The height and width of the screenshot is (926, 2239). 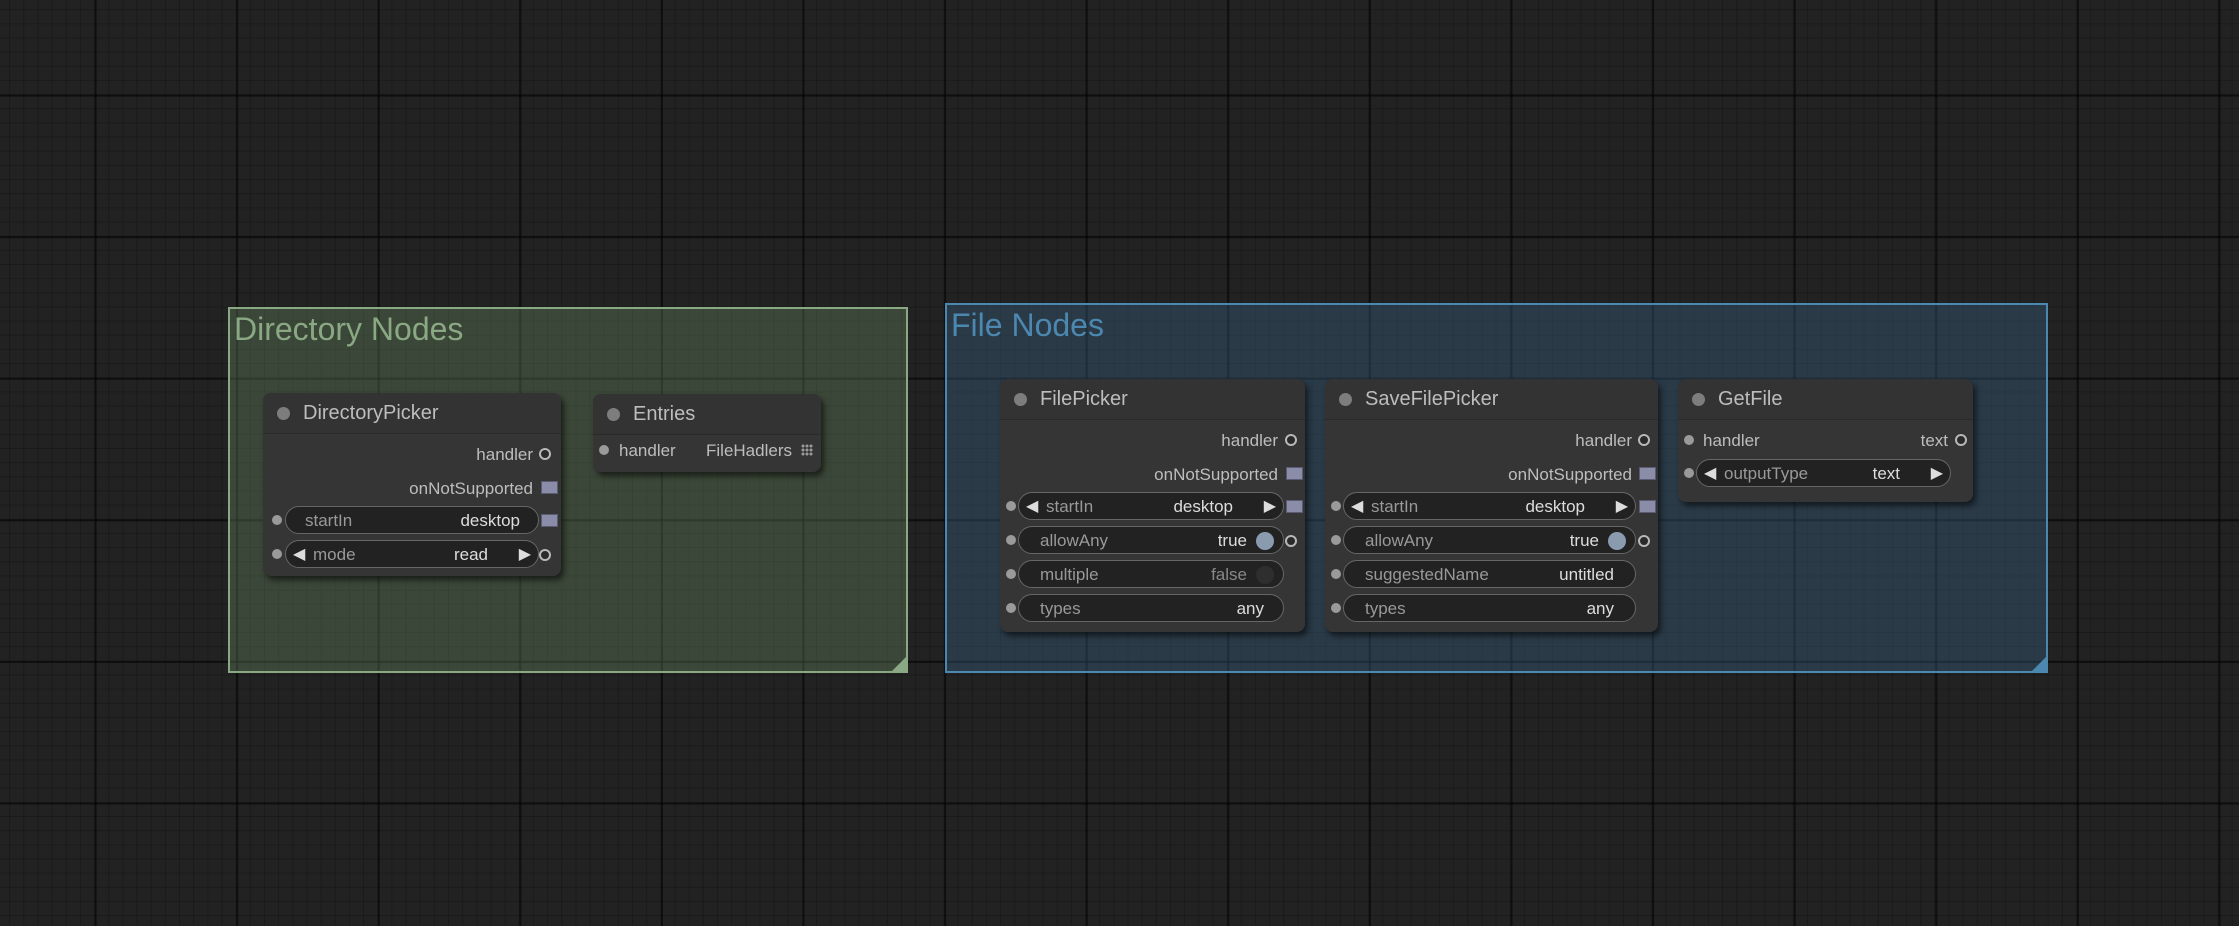 What do you see at coordinates (1084, 399) in the screenshot?
I see `node-title: FilePicker` at bounding box center [1084, 399].